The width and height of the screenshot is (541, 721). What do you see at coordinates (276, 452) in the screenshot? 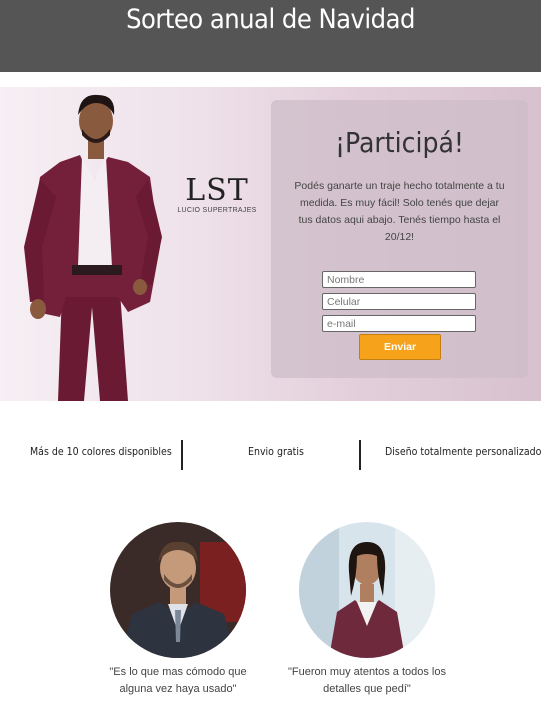
I see `feature-shipping: Envio gratis` at bounding box center [276, 452].